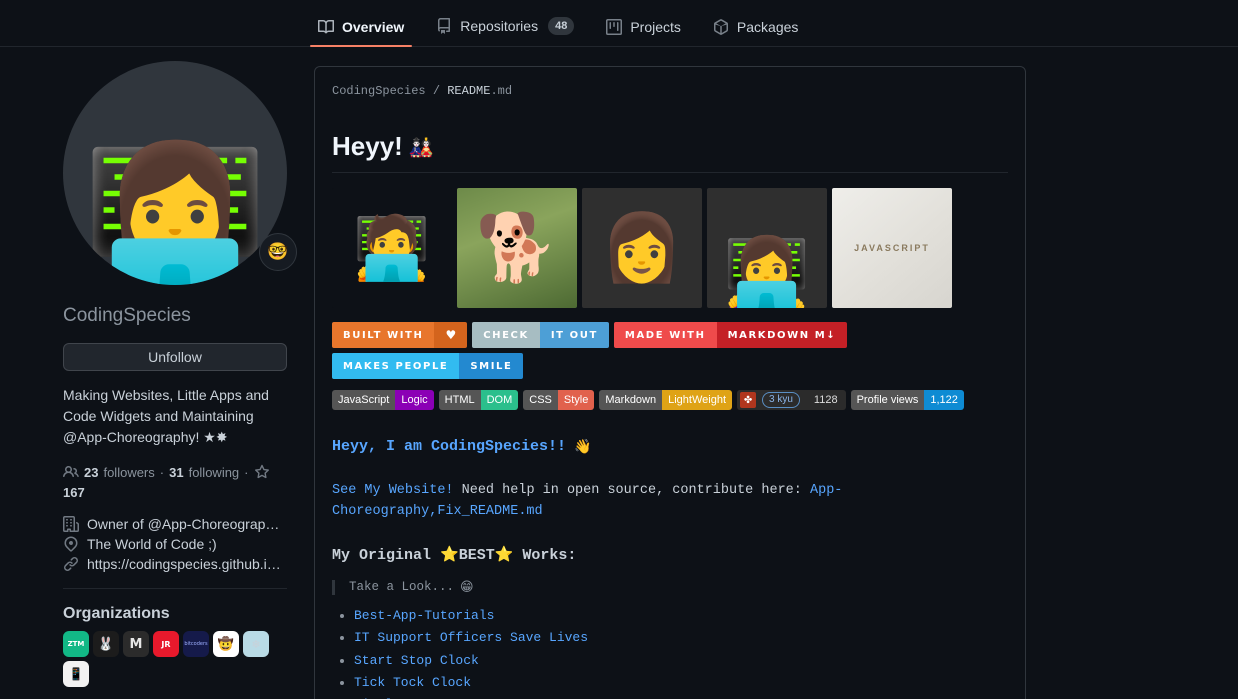 The image size is (1238, 699). Describe the element at coordinates (444, 26) in the screenshot. I see `repo-icon` at that location.